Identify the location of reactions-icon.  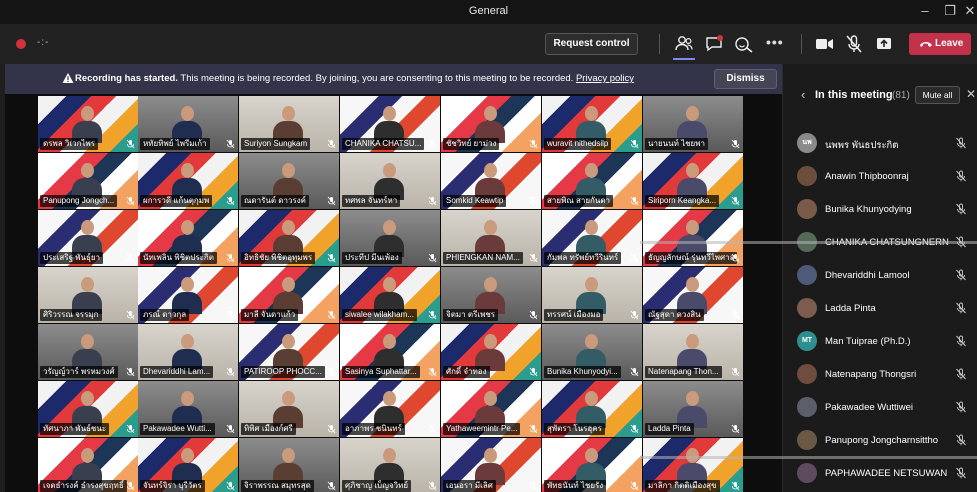
(744, 44).